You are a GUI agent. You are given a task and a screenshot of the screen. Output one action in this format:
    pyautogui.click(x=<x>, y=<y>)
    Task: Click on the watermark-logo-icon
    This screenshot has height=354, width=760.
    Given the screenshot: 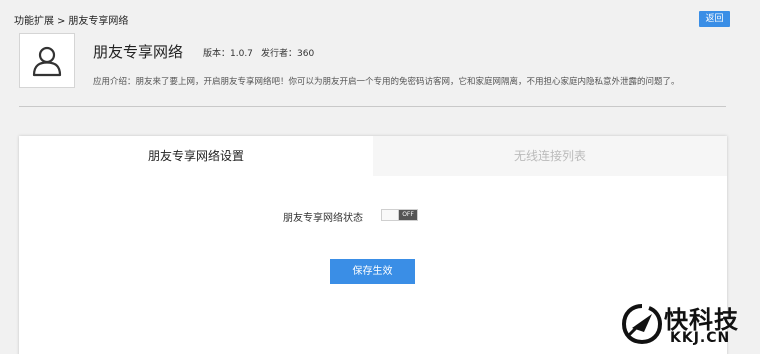 What is the action you would take?
    pyautogui.click(x=642, y=324)
    